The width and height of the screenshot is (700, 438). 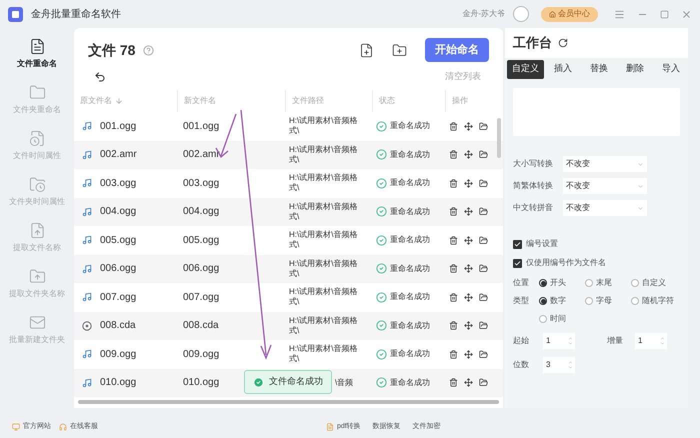 What do you see at coordinates (118, 355) in the screenshot?
I see `table-cell-text: 009.ogg` at bounding box center [118, 355].